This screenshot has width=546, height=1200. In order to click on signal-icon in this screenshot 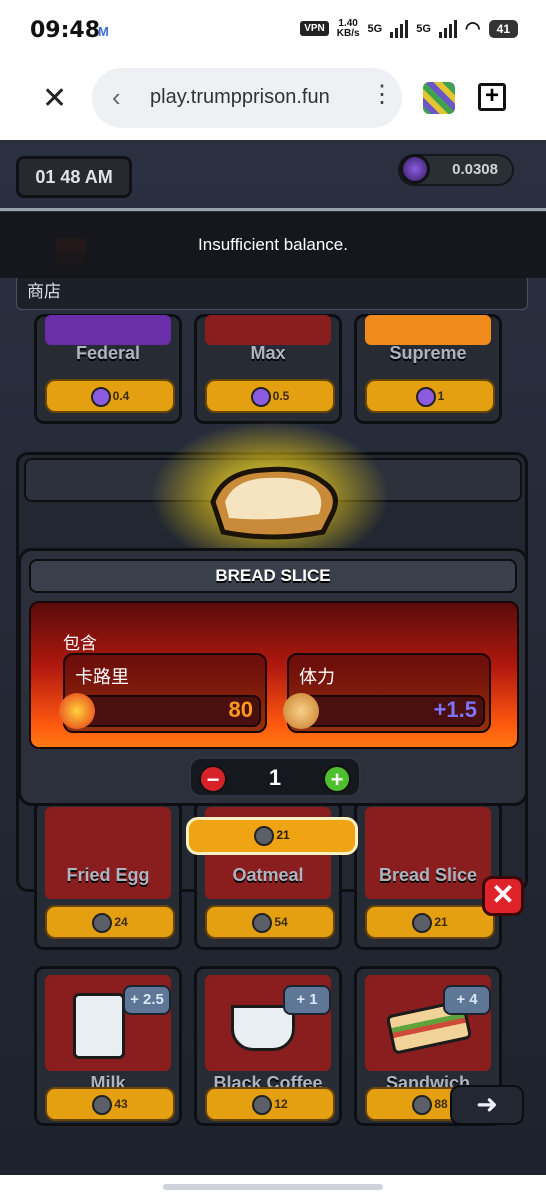, I will do `click(399, 28)`.